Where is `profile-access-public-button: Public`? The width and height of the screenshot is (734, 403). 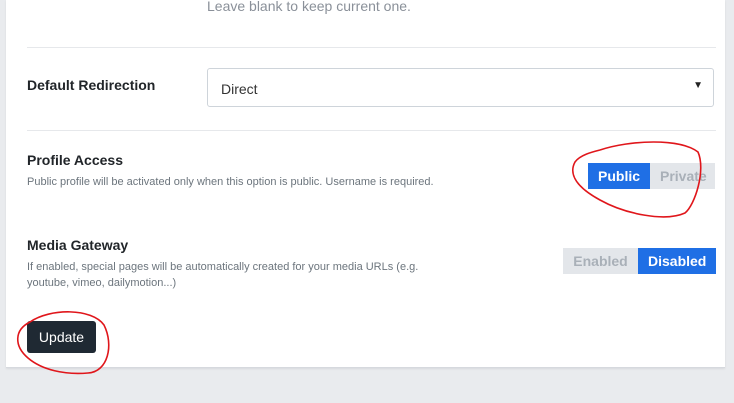 profile-access-public-button: Public is located at coordinates (619, 176).